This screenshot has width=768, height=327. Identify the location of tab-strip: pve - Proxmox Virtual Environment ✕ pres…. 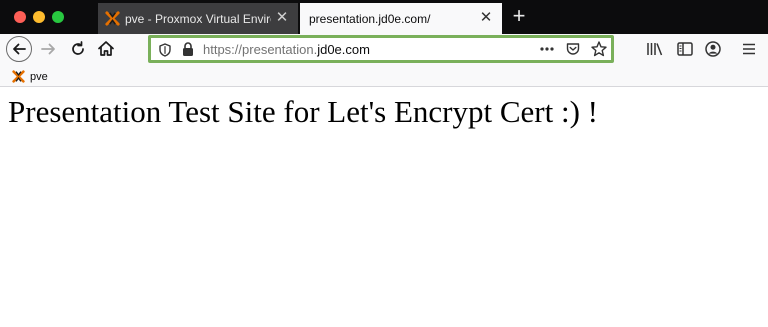
(384, 17).